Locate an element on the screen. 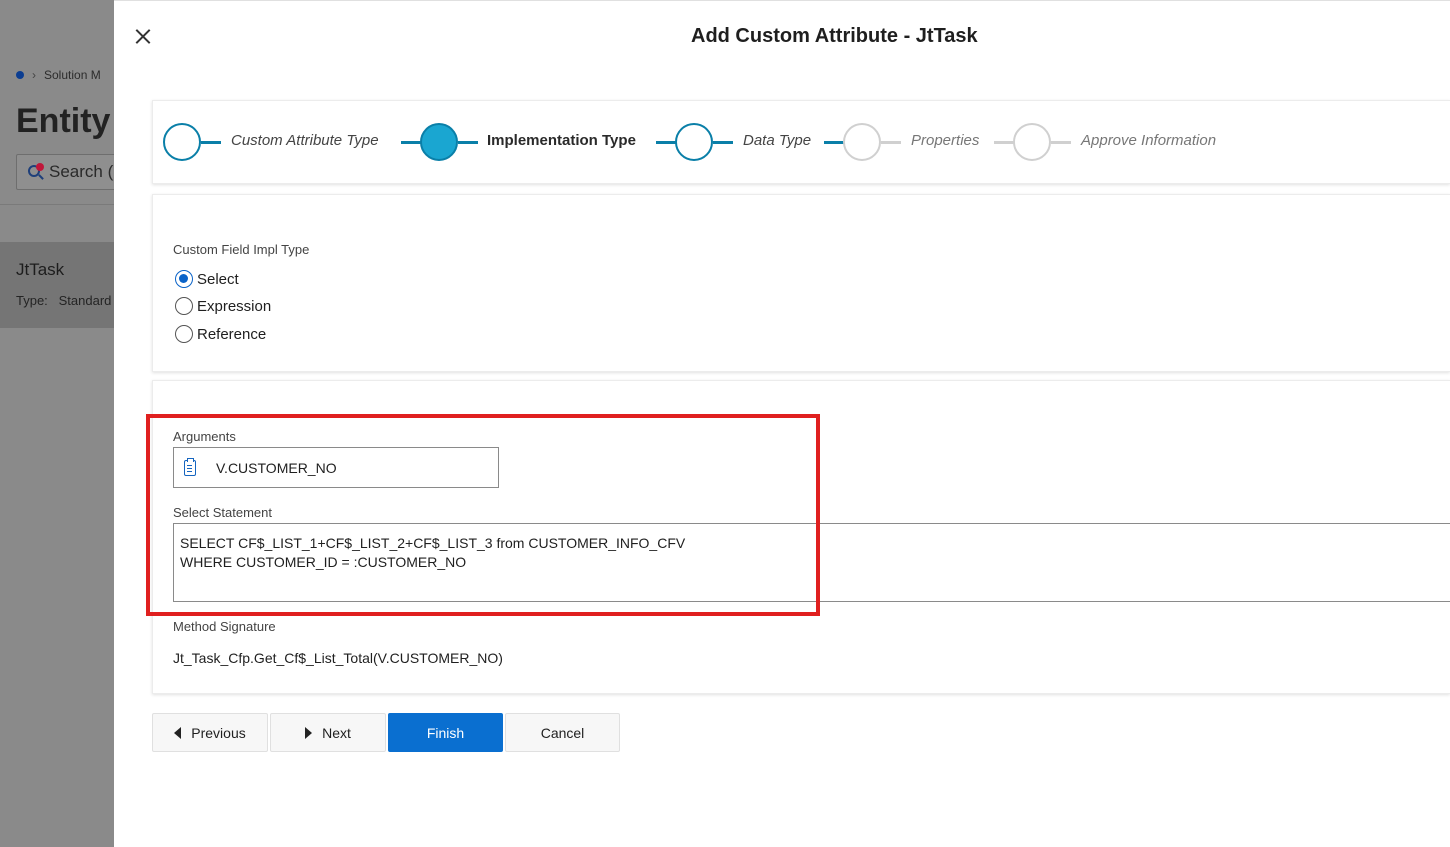  step-properties is located at coordinates (862, 142).